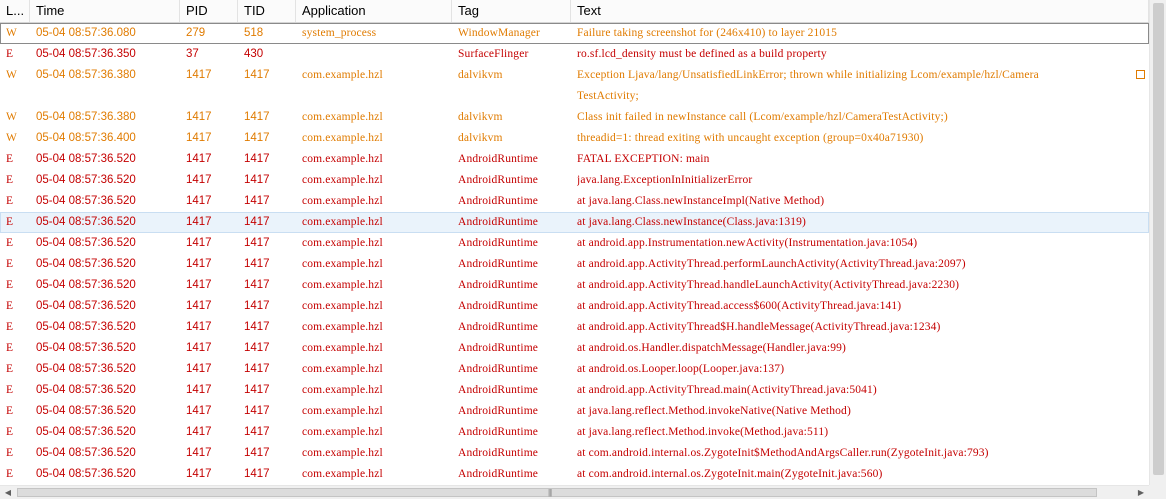  I want to click on column-header-application: Application, so click(374, 11).